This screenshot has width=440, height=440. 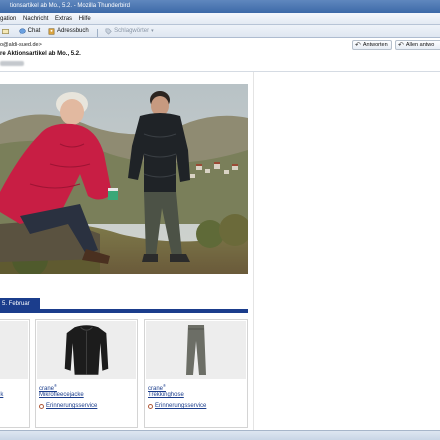 What do you see at coordinates (73, 31) in the screenshot?
I see `address-book-label: Adressbuch` at bounding box center [73, 31].